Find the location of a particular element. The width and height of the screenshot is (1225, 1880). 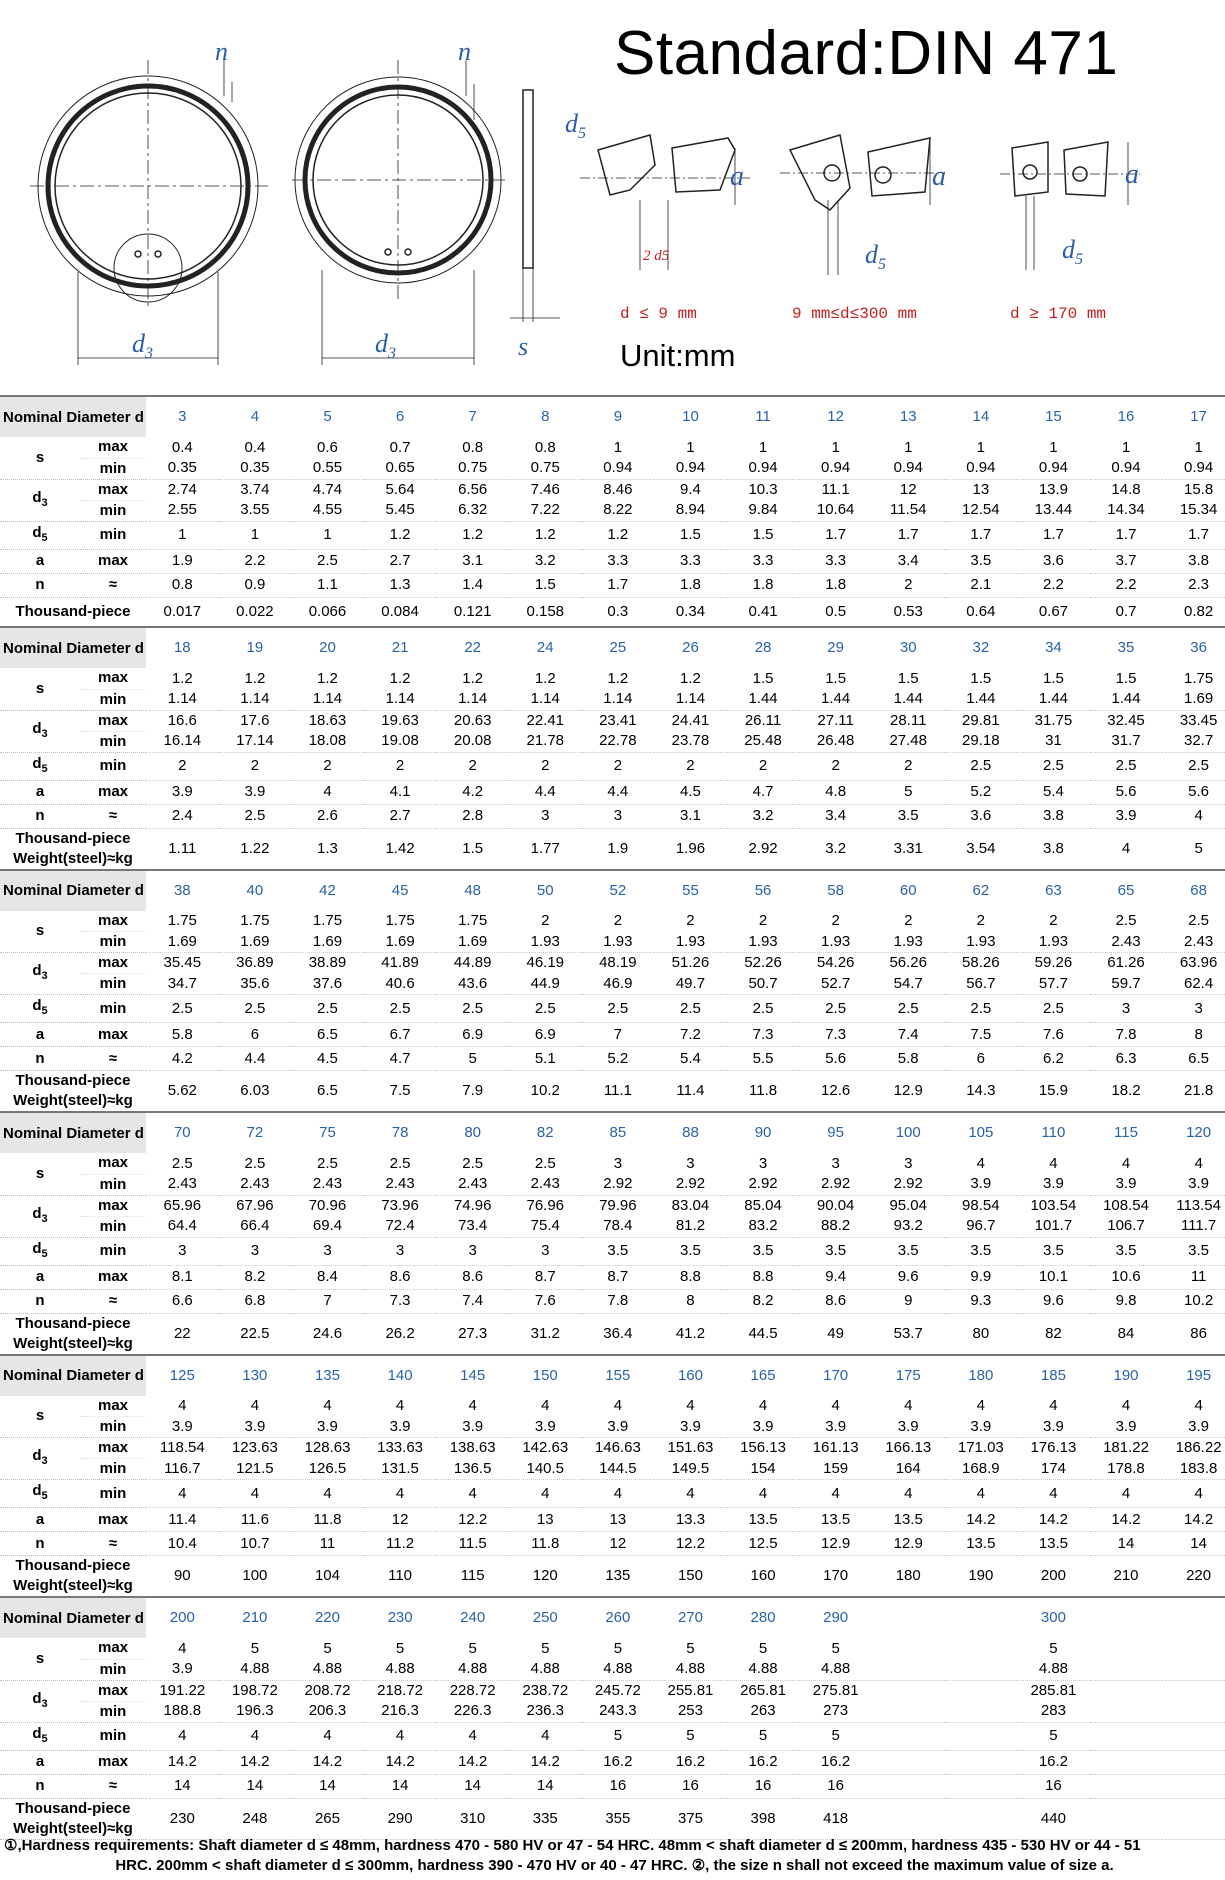

nominal-diameter-value: 24 is located at coordinates (545, 647).